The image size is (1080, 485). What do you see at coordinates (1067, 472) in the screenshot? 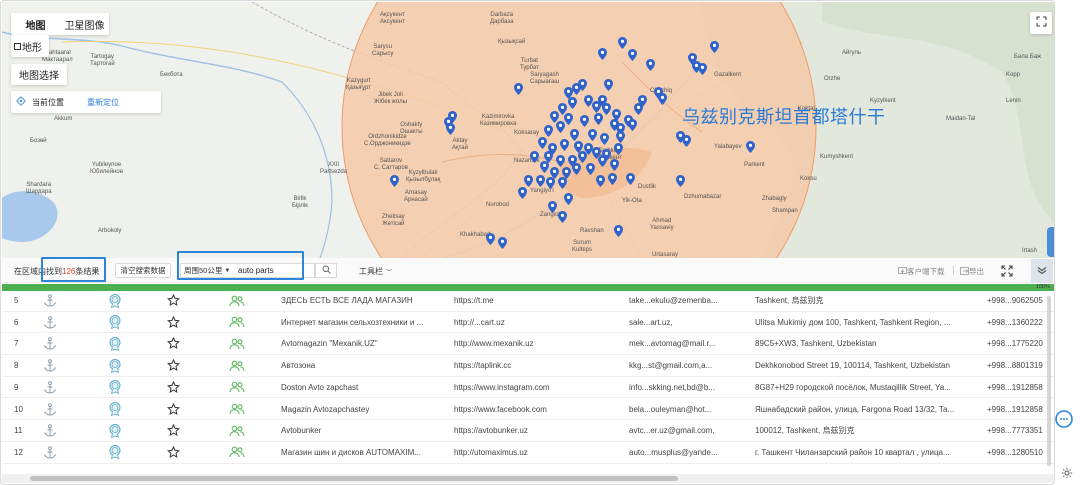
I see `settings-button` at bounding box center [1067, 472].